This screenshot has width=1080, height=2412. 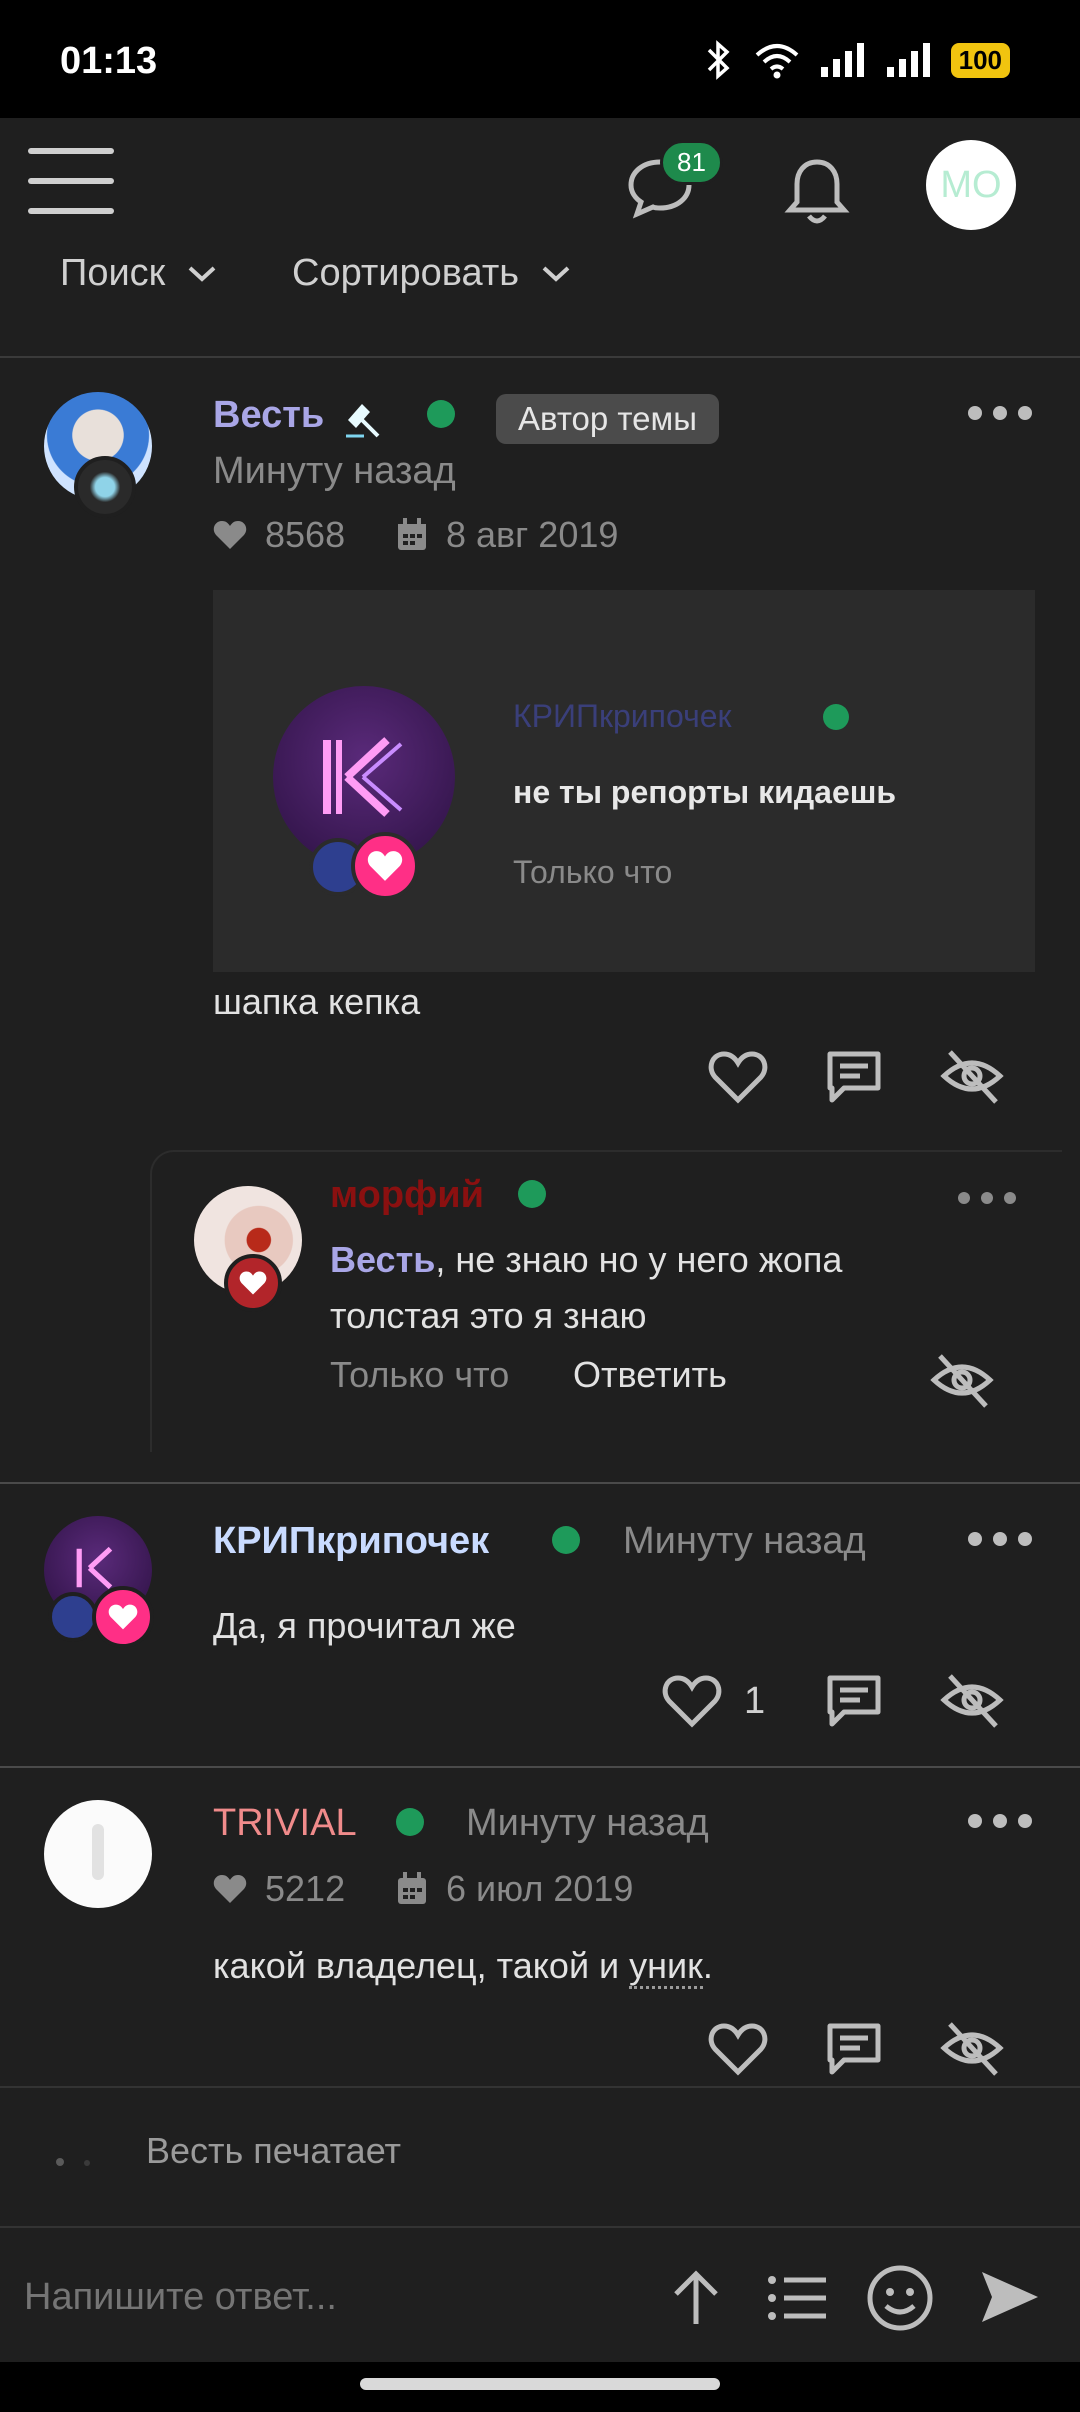 I want to click on avatar-figure, so click(x=98, y=1852).